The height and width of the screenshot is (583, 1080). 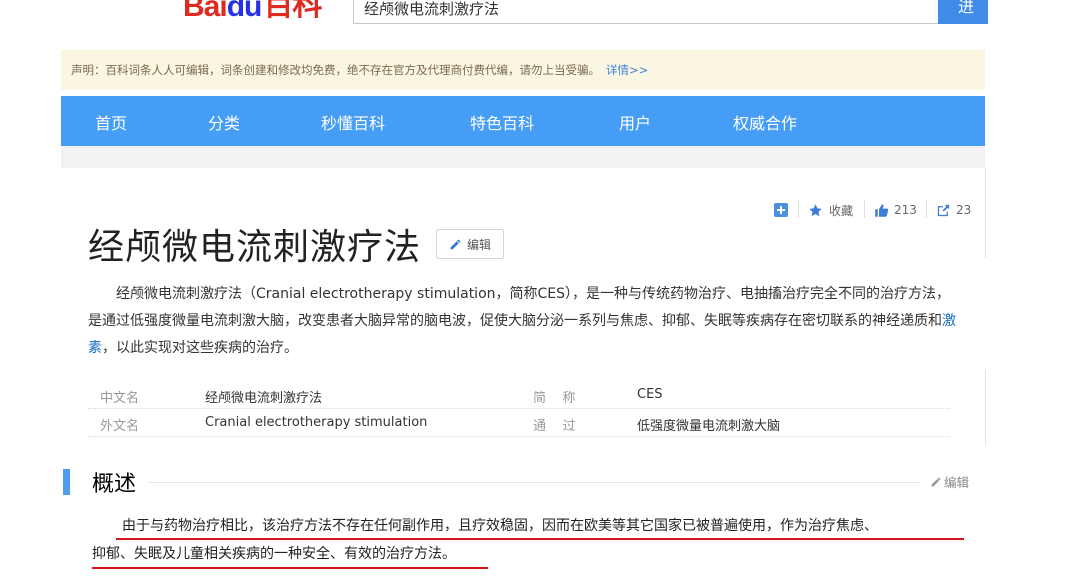 I want to click on favorite-button: 收藏, so click(x=830, y=210).